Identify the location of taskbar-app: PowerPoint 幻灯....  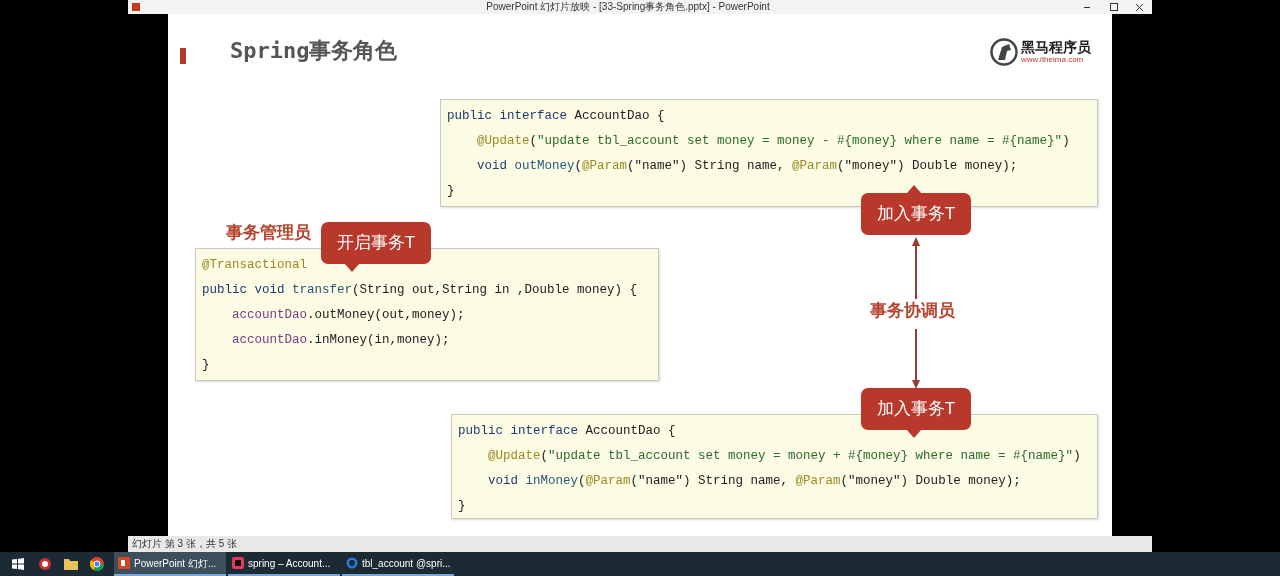
(170, 564).